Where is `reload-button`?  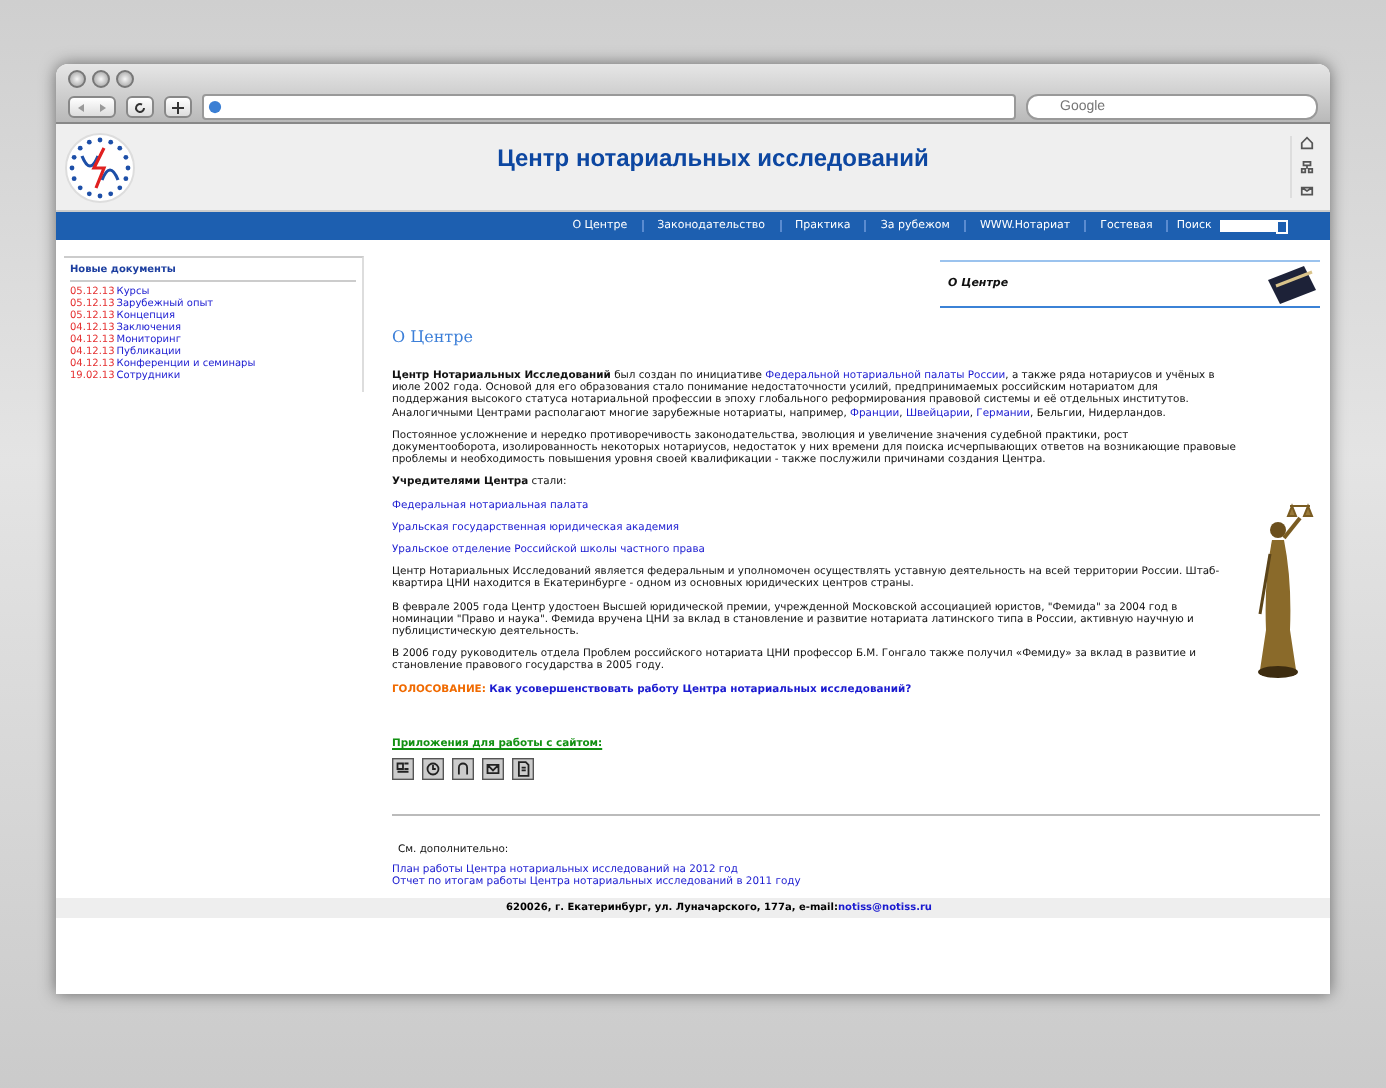
reload-button is located at coordinates (140, 107).